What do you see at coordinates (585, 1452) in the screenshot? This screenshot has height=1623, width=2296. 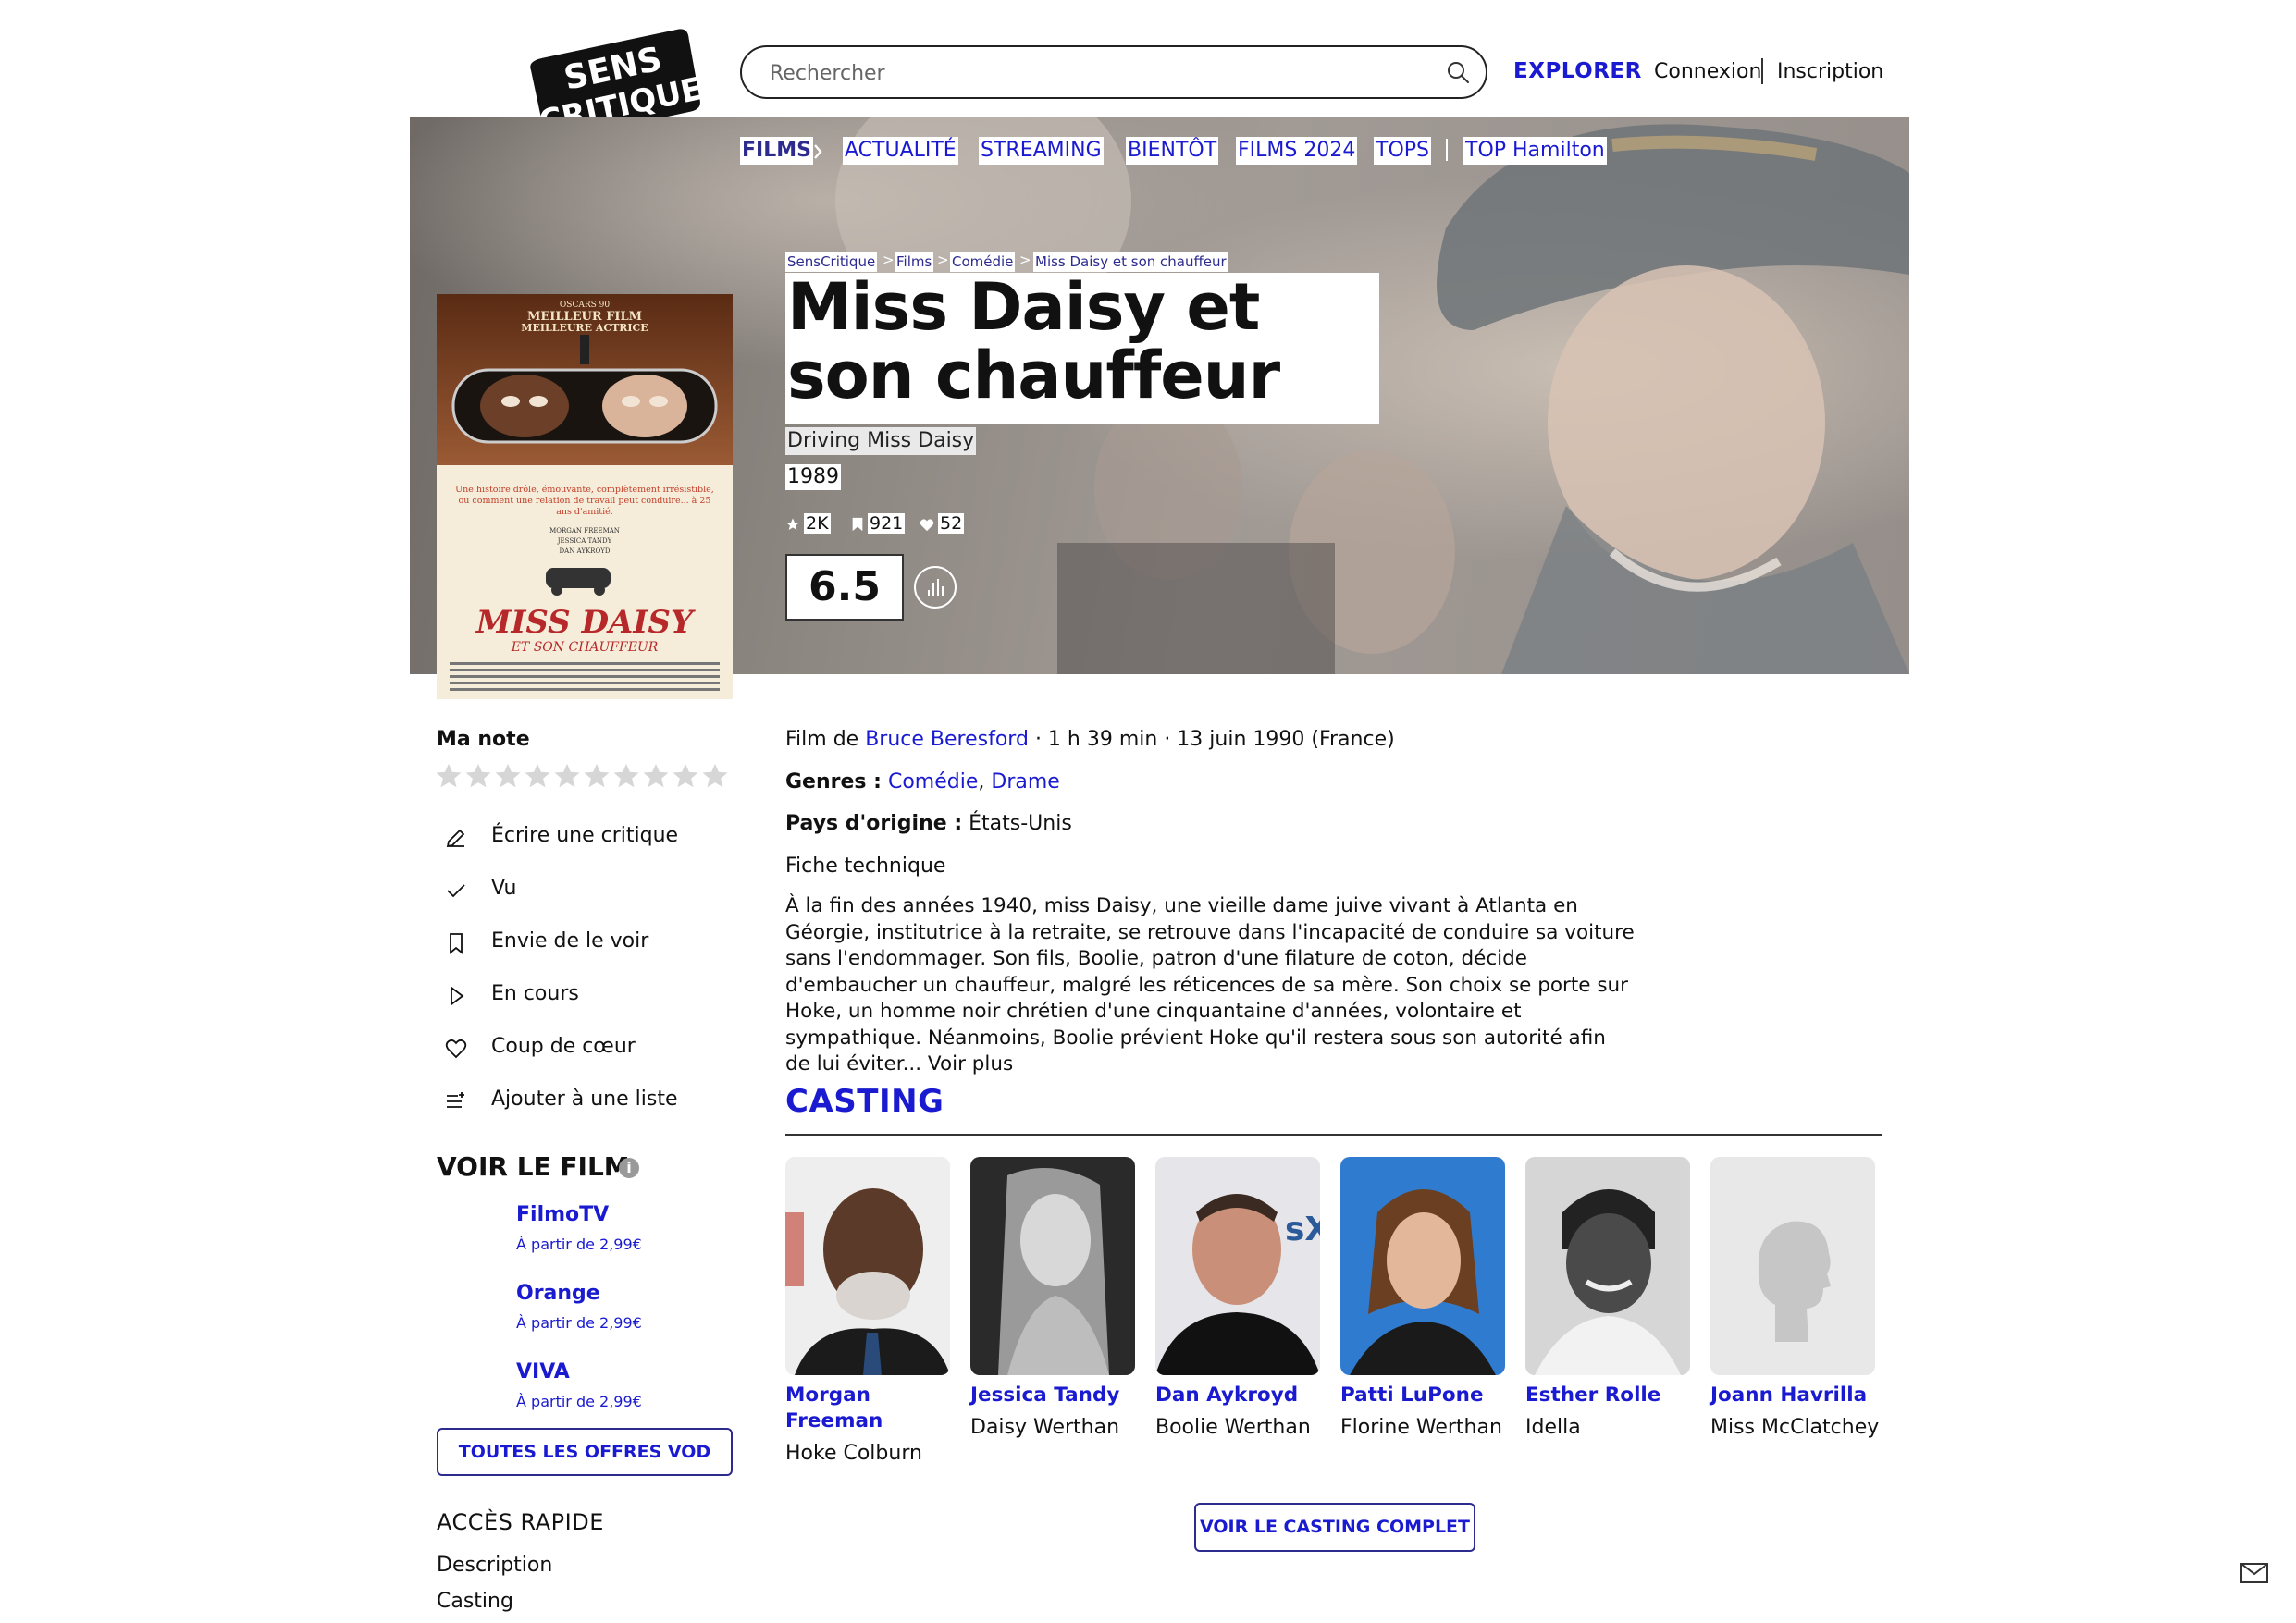 I see `all-vod-offers-button: TOUTES LES OFFRES VOD` at bounding box center [585, 1452].